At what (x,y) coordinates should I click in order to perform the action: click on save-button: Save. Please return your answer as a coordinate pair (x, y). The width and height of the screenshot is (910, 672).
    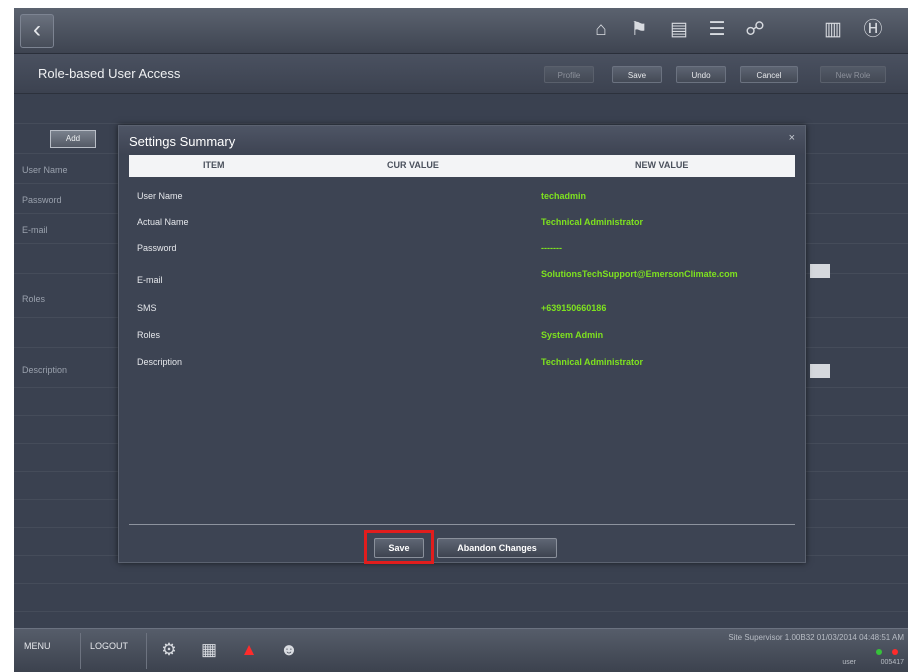
    Looking at the image, I should click on (399, 548).